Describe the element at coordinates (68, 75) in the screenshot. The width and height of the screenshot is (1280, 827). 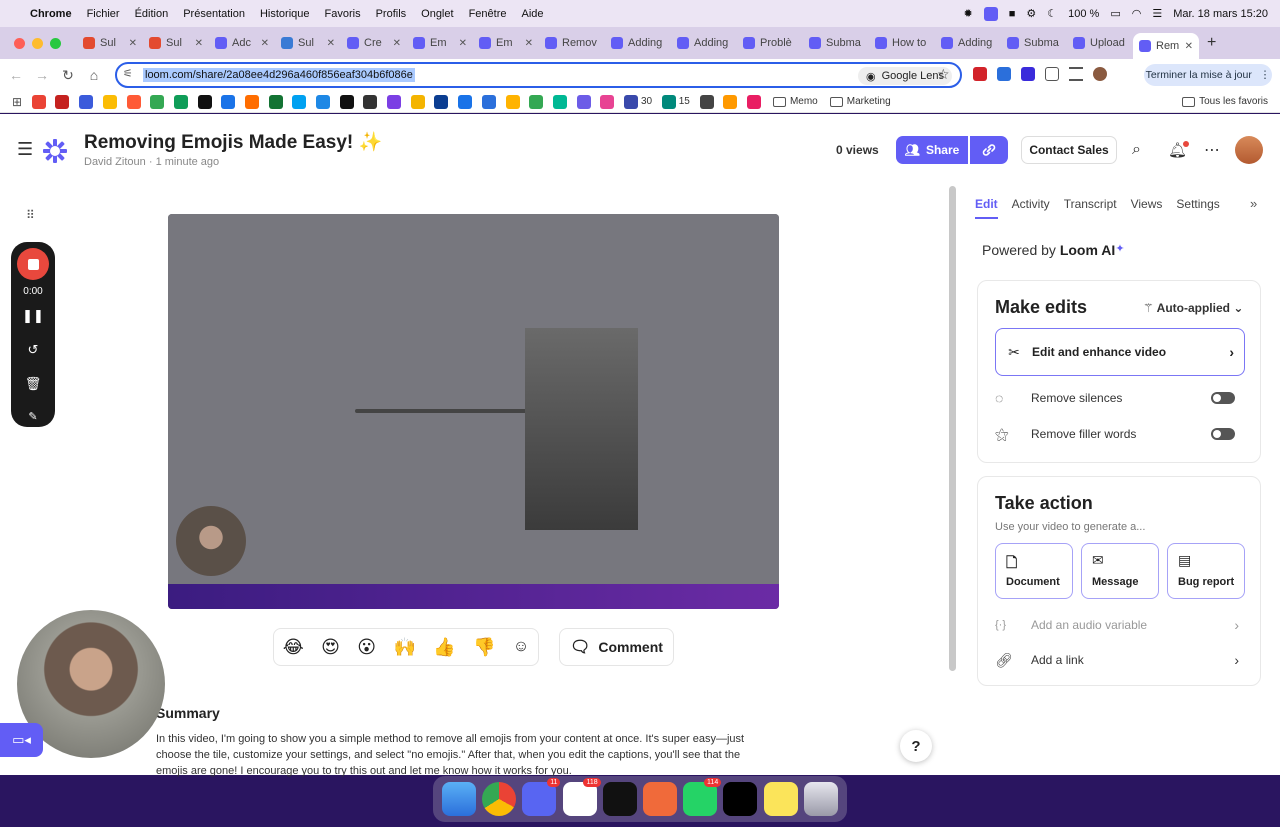
I see `reload-button: ↻` at that location.